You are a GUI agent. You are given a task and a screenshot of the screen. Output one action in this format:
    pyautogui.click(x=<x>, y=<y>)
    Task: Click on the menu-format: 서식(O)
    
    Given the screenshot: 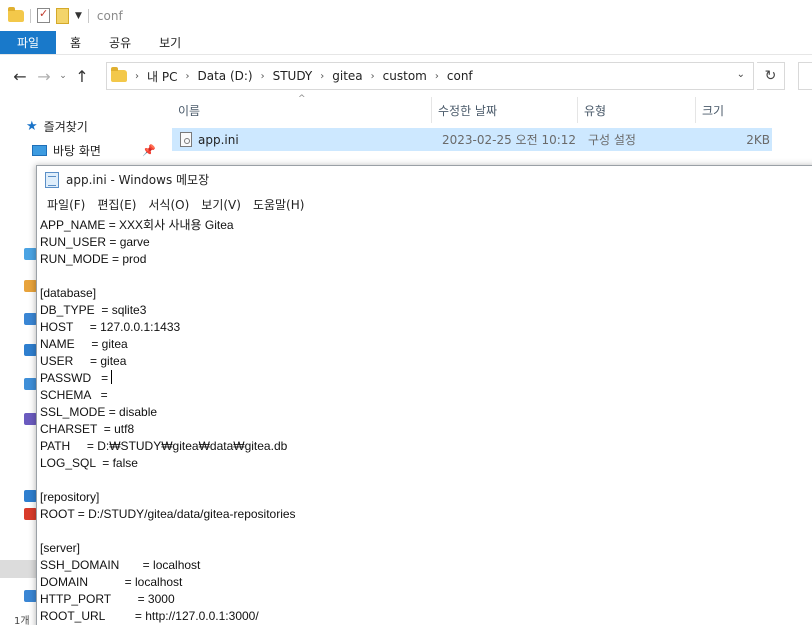 What is the action you would take?
    pyautogui.click(x=168, y=204)
    